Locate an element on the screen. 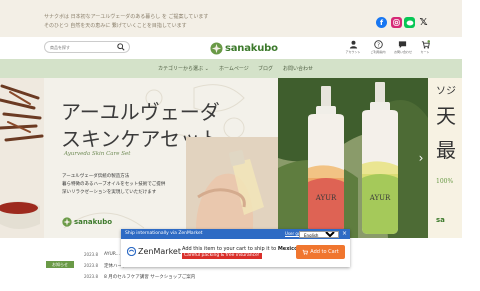 The width and height of the screenshot is (480, 291). news-badge: お知らせ is located at coordinates (60, 264).